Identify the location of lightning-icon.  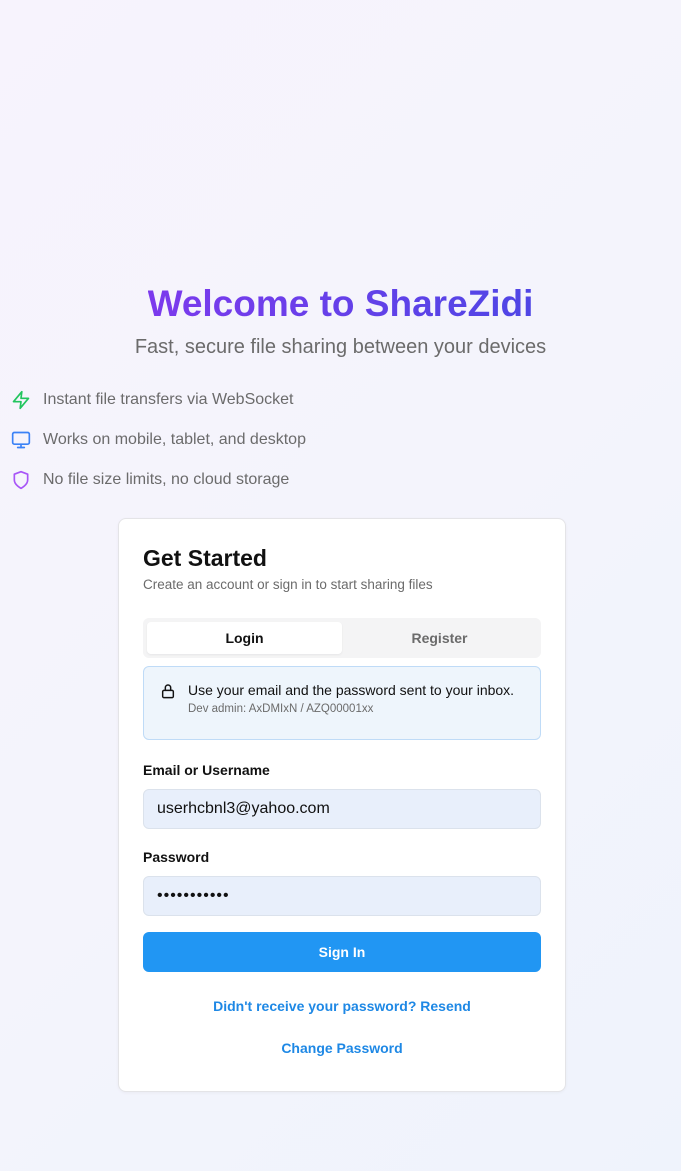
(21, 400).